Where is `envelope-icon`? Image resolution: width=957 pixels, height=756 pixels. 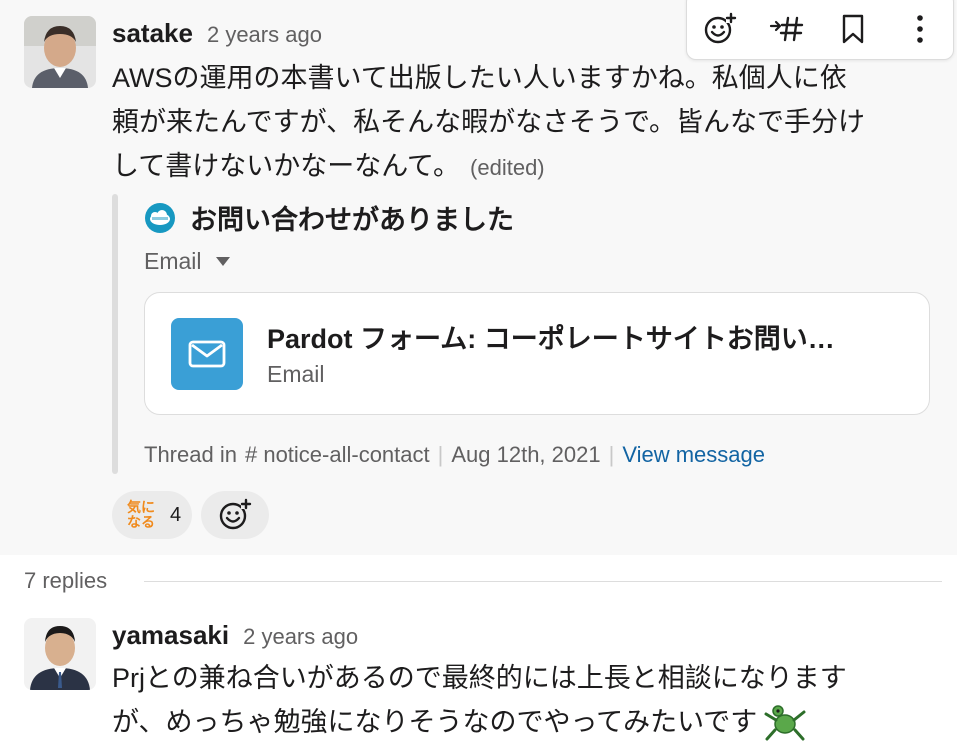 envelope-icon is located at coordinates (207, 354).